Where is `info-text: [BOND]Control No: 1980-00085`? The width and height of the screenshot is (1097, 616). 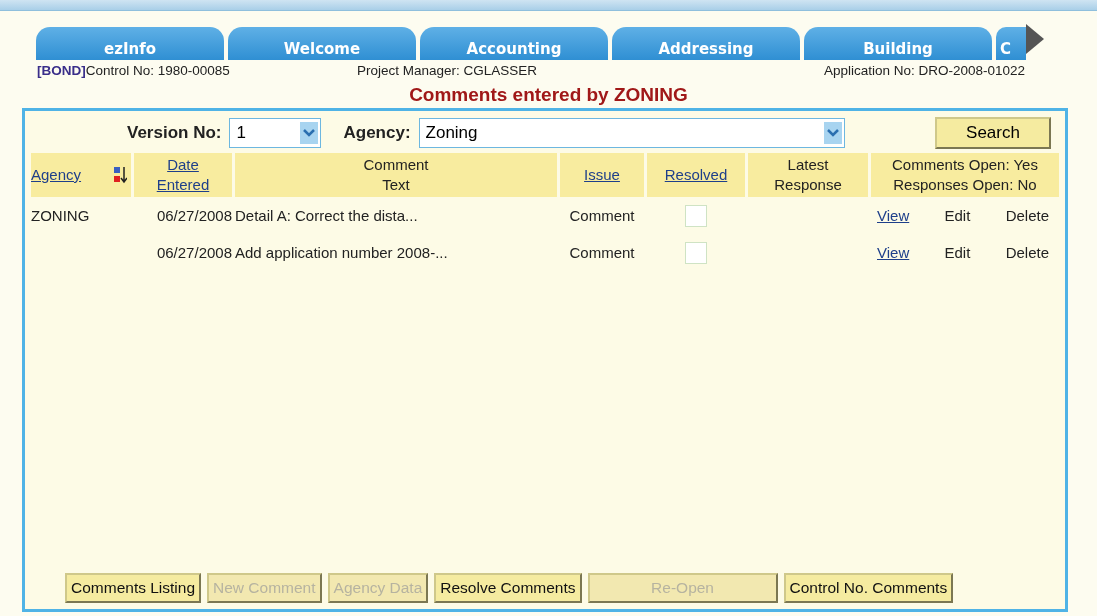
info-text: [BOND]Control No: 1980-00085 is located at coordinates (134, 70).